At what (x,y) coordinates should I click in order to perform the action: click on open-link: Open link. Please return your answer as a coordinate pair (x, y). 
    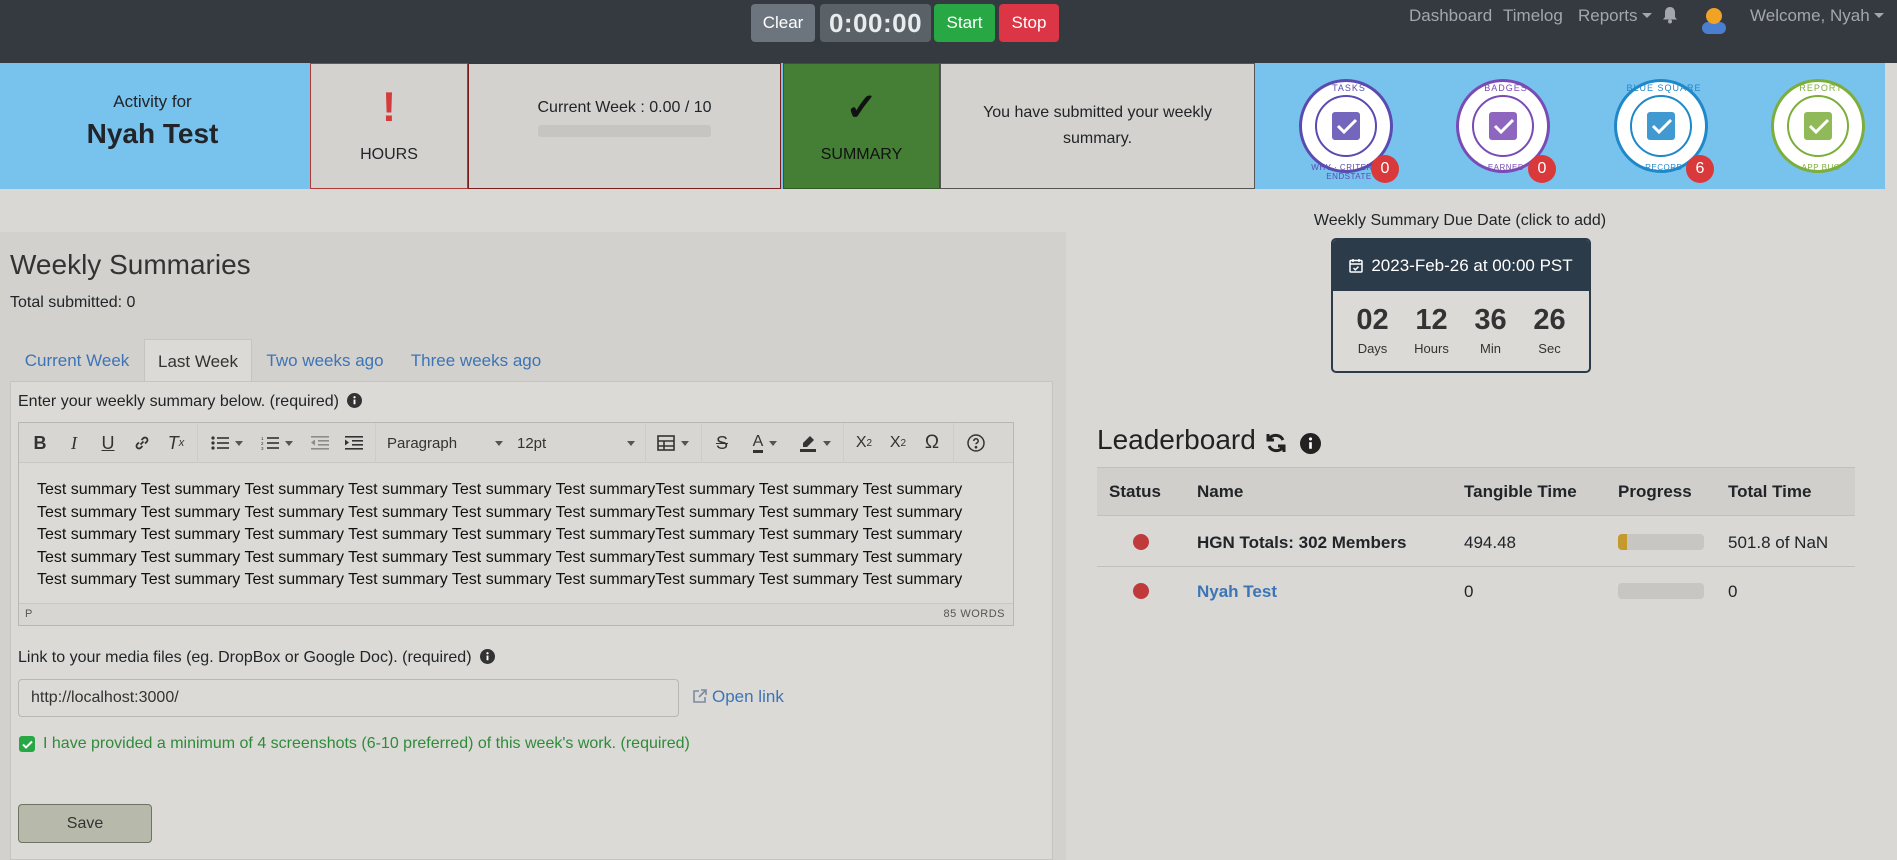
    Looking at the image, I should click on (738, 697).